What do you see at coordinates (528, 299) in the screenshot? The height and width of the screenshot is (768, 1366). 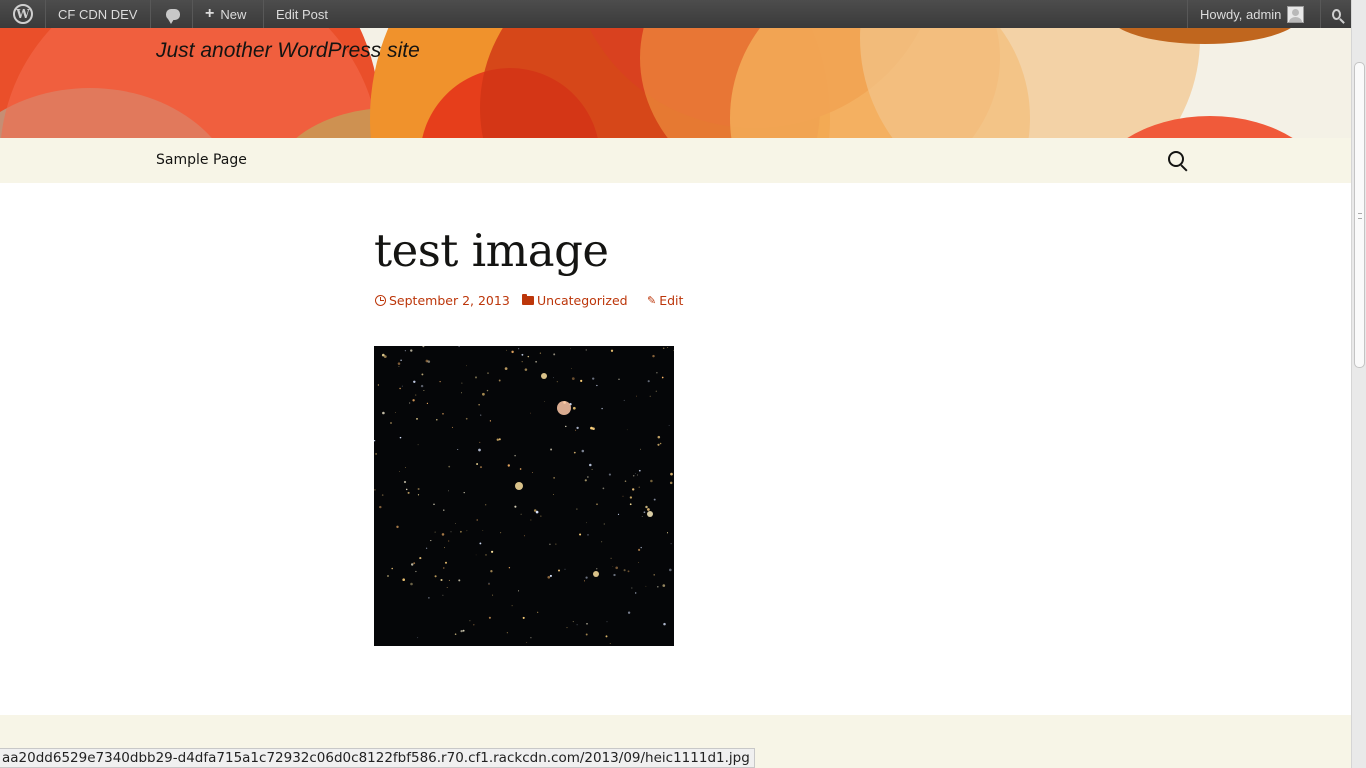 I see `folder-icon` at bounding box center [528, 299].